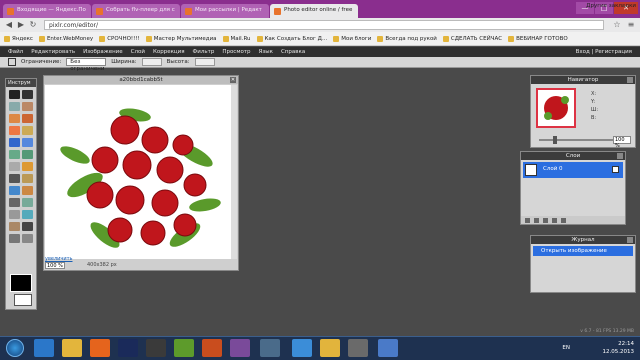  I want to click on login-register-link: Вход | Регистрация, so click(604, 52).